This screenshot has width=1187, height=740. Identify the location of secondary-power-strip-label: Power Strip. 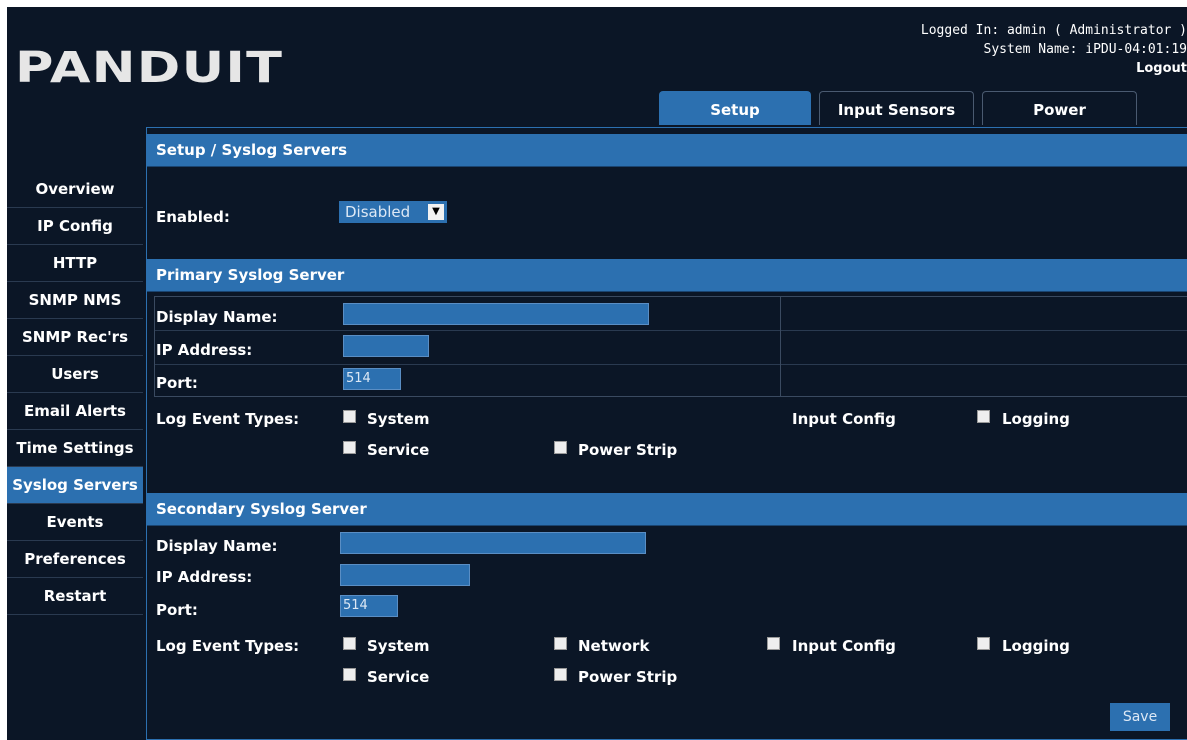
(628, 677).